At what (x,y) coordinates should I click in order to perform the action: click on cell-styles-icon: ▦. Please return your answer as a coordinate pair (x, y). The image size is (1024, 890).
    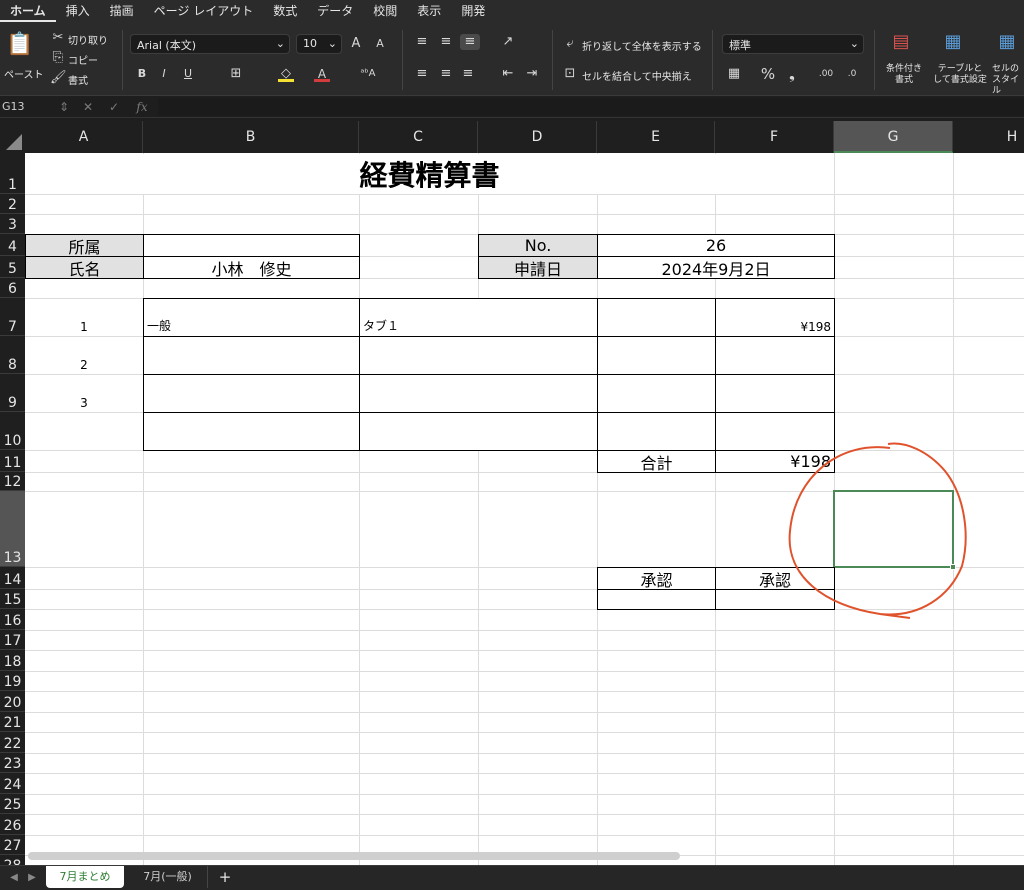
    Looking at the image, I should click on (1007, 44).